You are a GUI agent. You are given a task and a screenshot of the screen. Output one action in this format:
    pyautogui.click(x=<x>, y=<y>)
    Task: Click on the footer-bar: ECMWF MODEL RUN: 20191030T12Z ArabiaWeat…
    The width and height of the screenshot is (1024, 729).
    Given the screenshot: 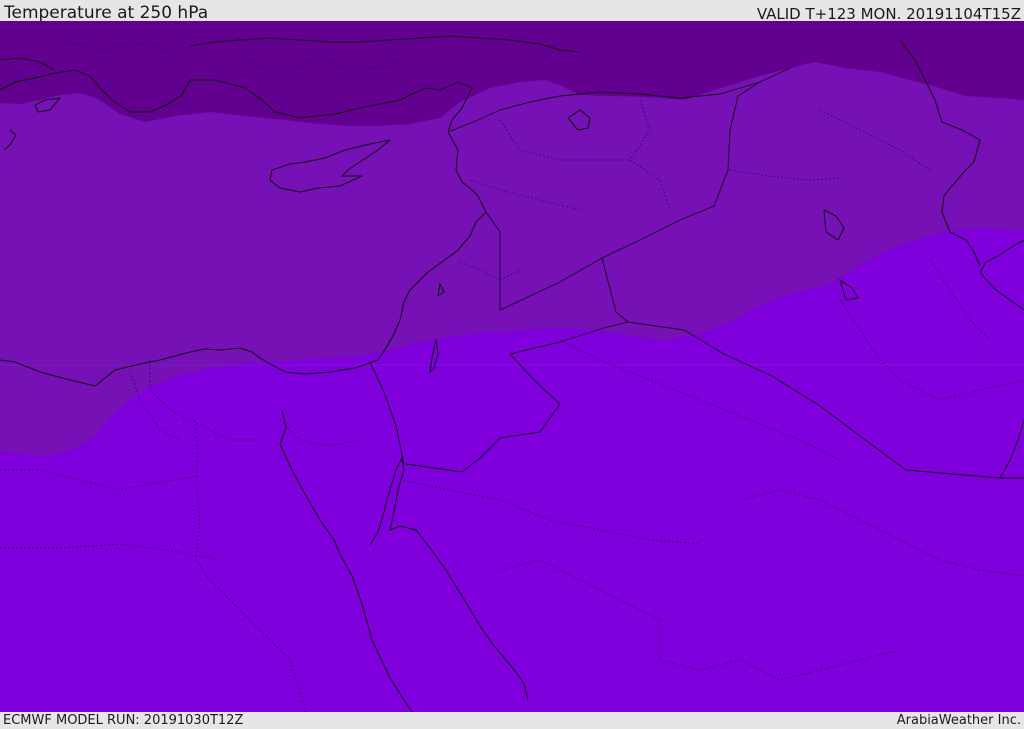 What is the action you would take?
    pyautogui.click(x=512, y=720)
    